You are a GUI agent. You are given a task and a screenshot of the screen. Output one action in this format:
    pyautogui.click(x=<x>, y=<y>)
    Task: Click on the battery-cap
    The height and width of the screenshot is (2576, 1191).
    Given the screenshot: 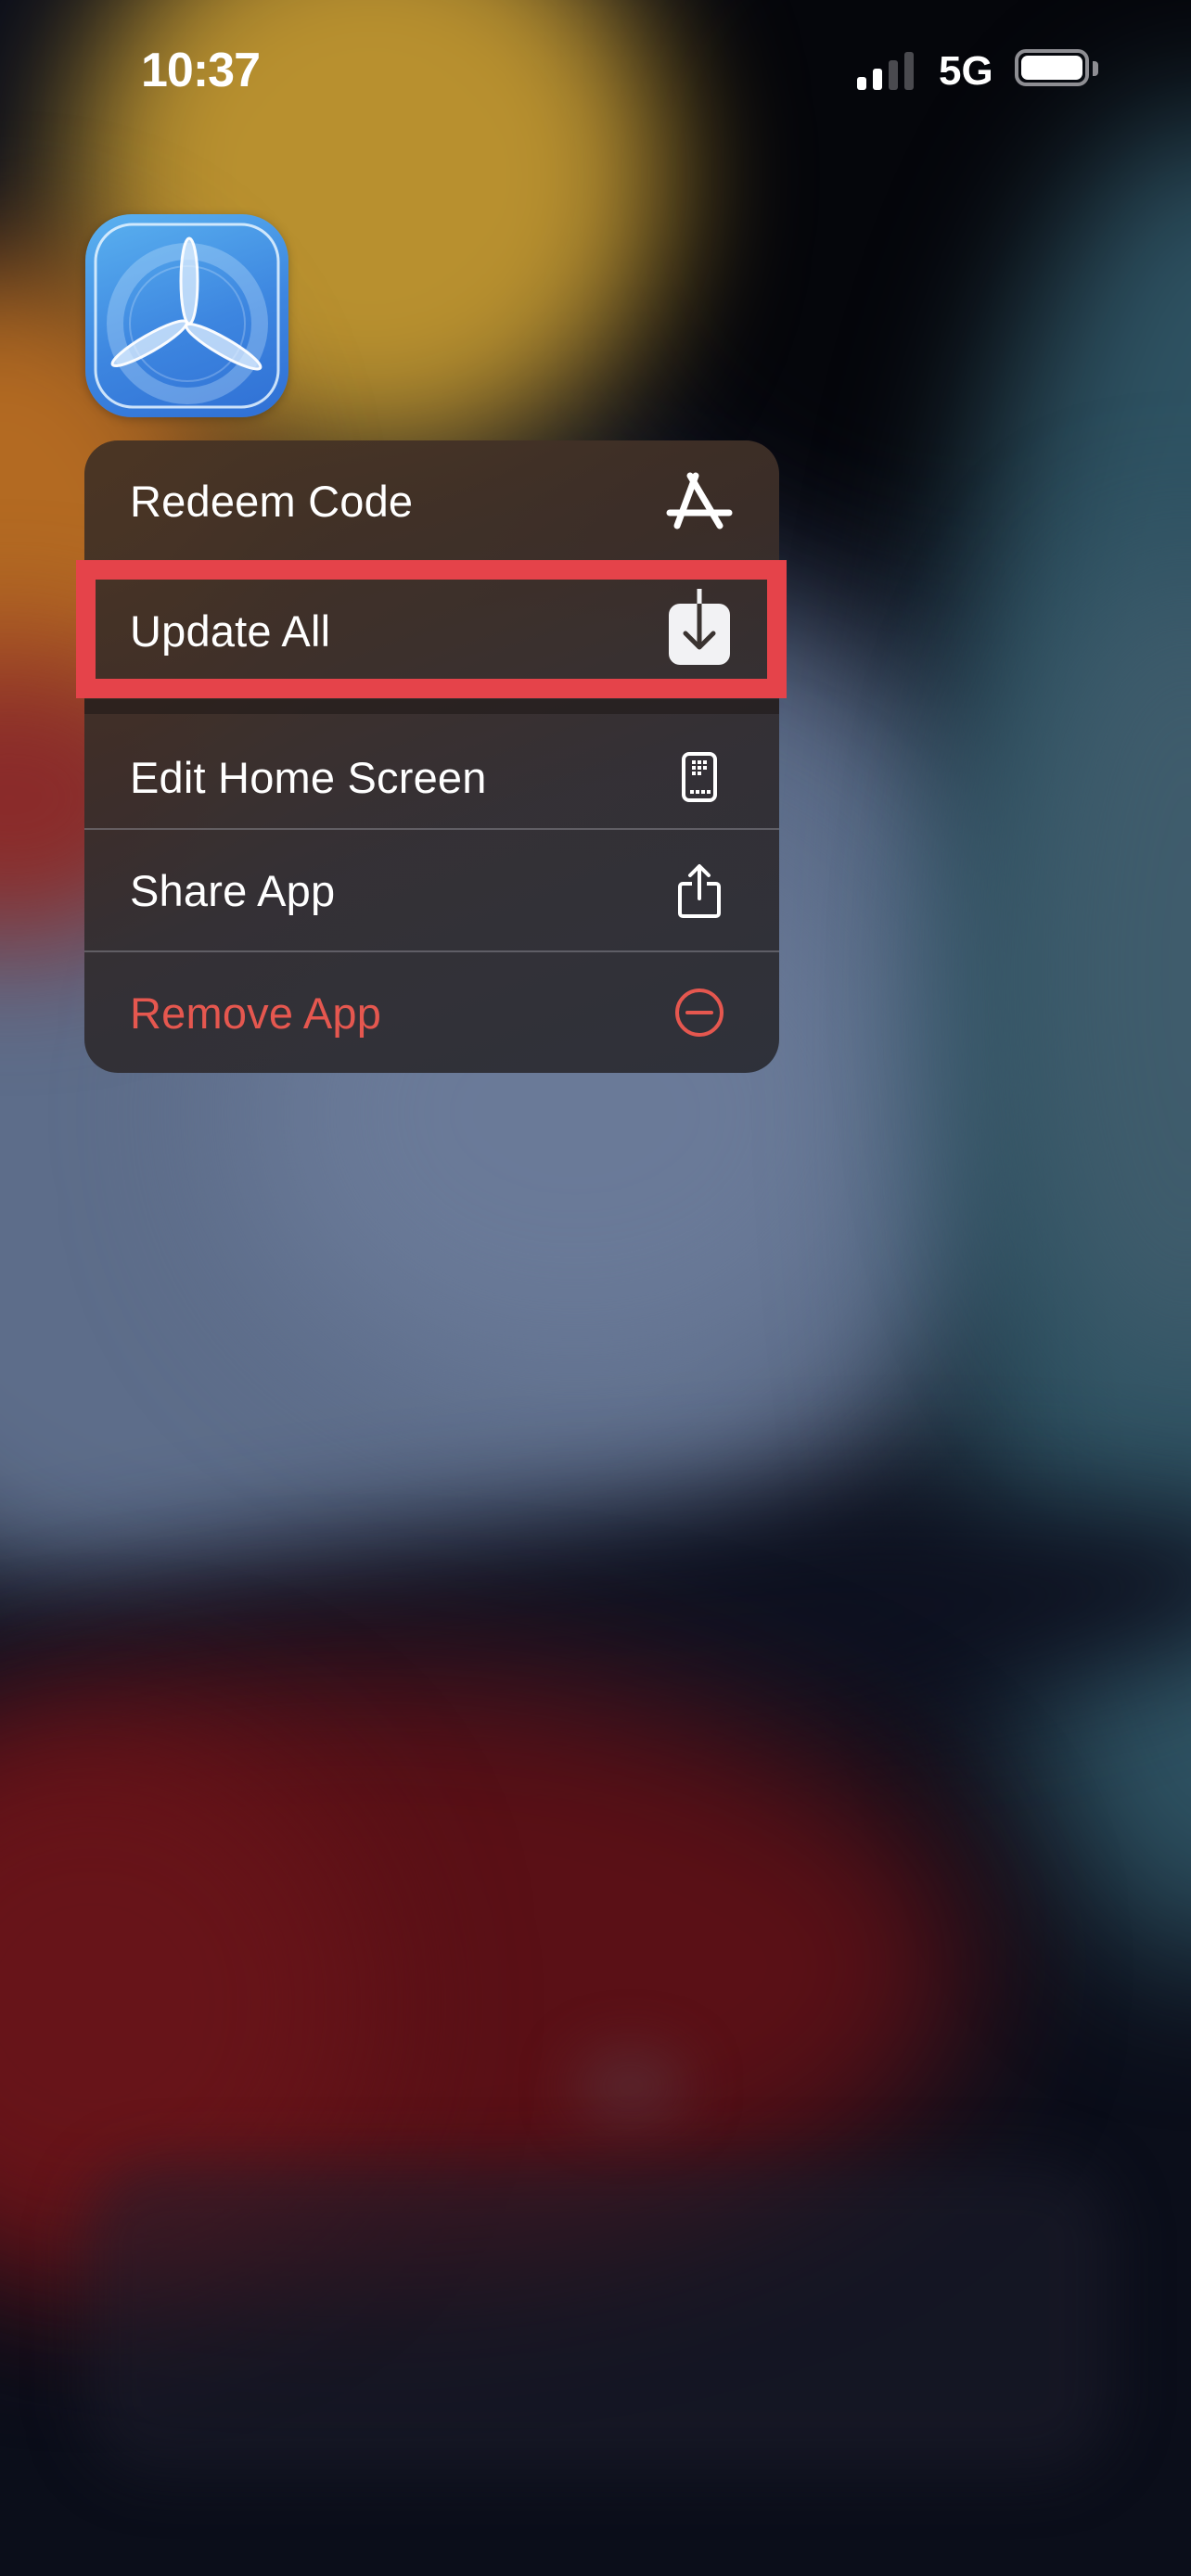 What is the action you would take?
    pyautogui.click(x=1095, y=68)
    